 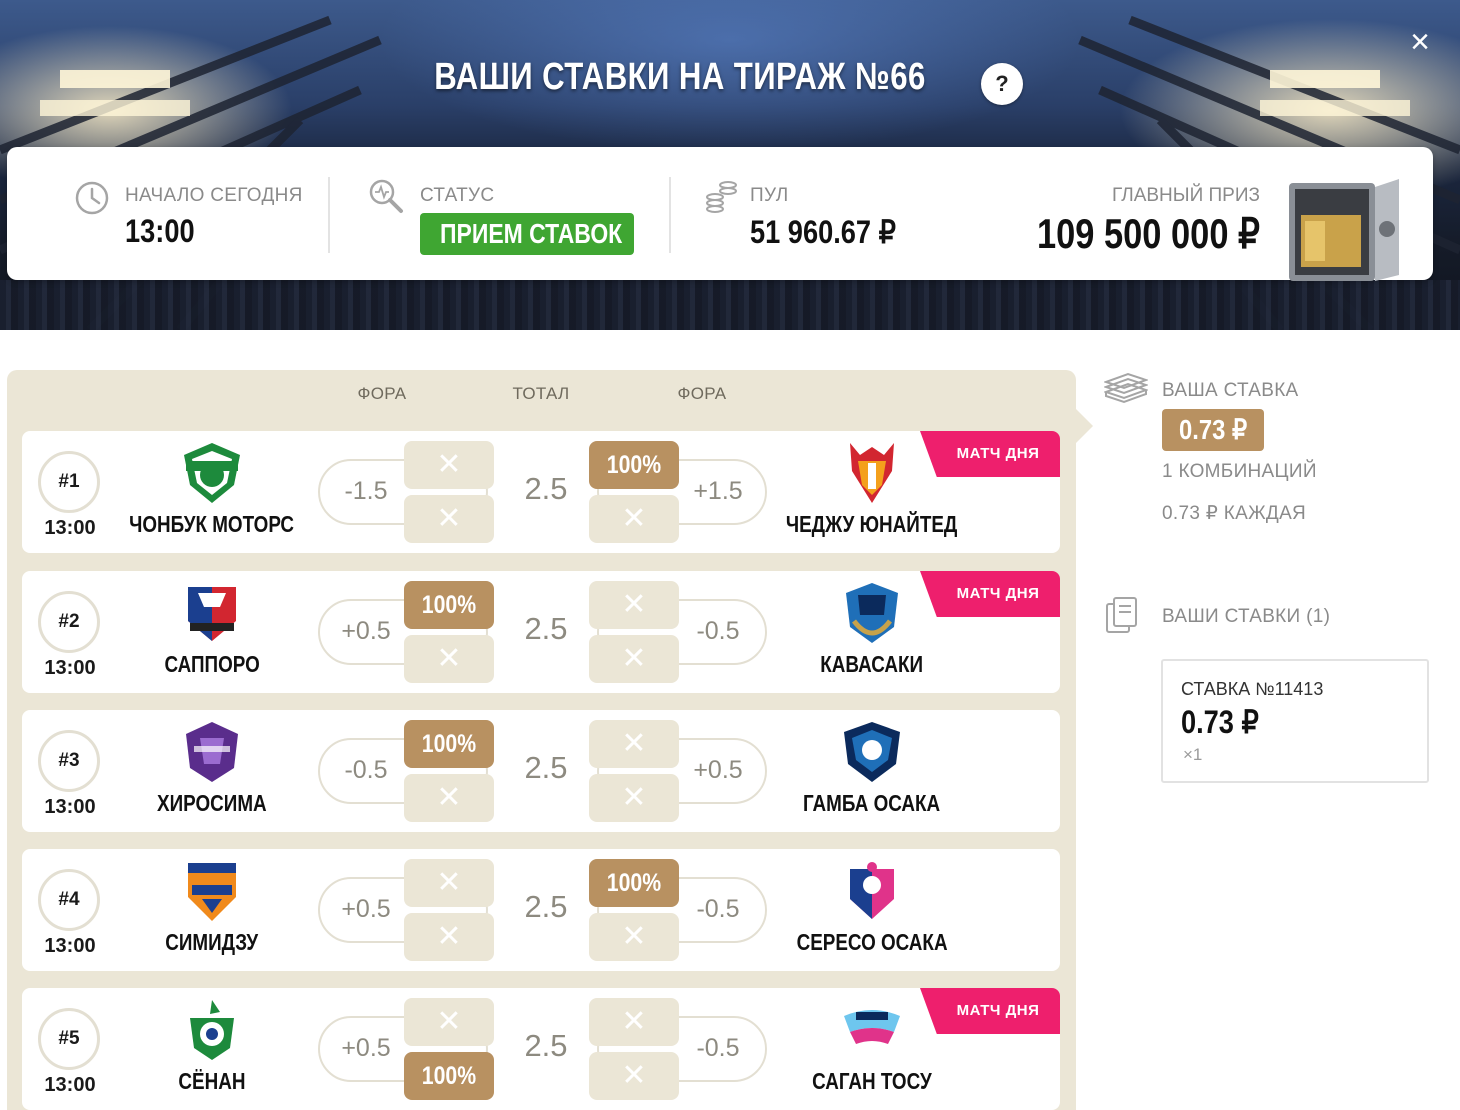 What do you see at coordinates (1084, 426) in the screenshot?
I see `panel-pointer` at bounding box center [1084, 426].